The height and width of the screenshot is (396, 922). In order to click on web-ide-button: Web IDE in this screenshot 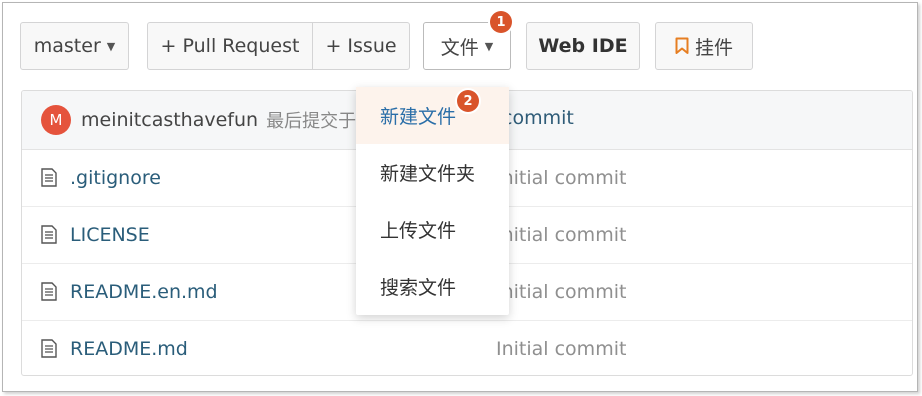, I will do `click(583, 46)`.